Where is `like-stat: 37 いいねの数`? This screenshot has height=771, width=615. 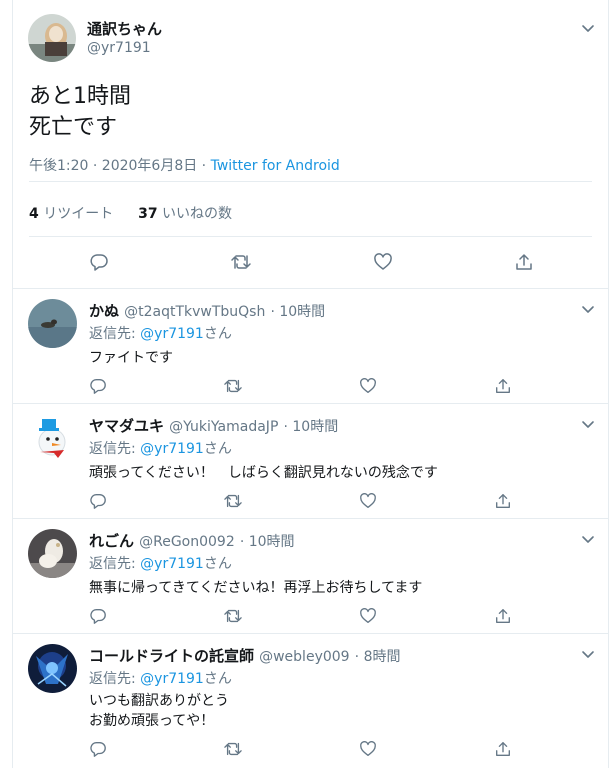 like-stat: 37 いいねの数 is located at coordinates (185, 214).